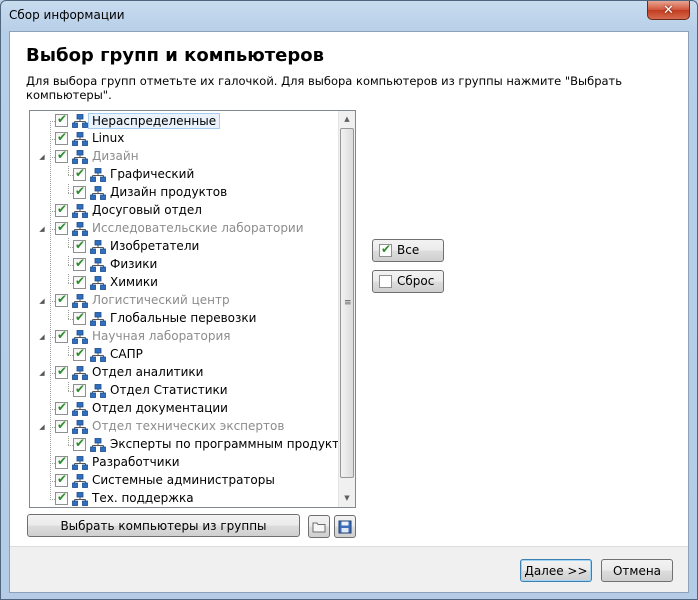 The image size is (698, 600). I want to click on tree-item-label: САПР, so click(126, 354).